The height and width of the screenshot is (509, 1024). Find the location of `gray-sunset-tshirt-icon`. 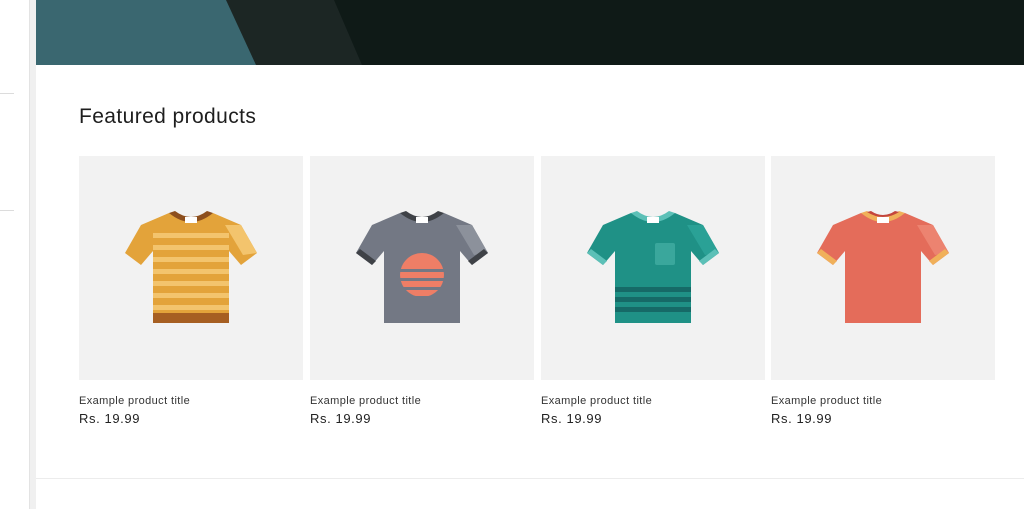

gray-sunset-tshirt-icon is located at coordinates (422, 267).